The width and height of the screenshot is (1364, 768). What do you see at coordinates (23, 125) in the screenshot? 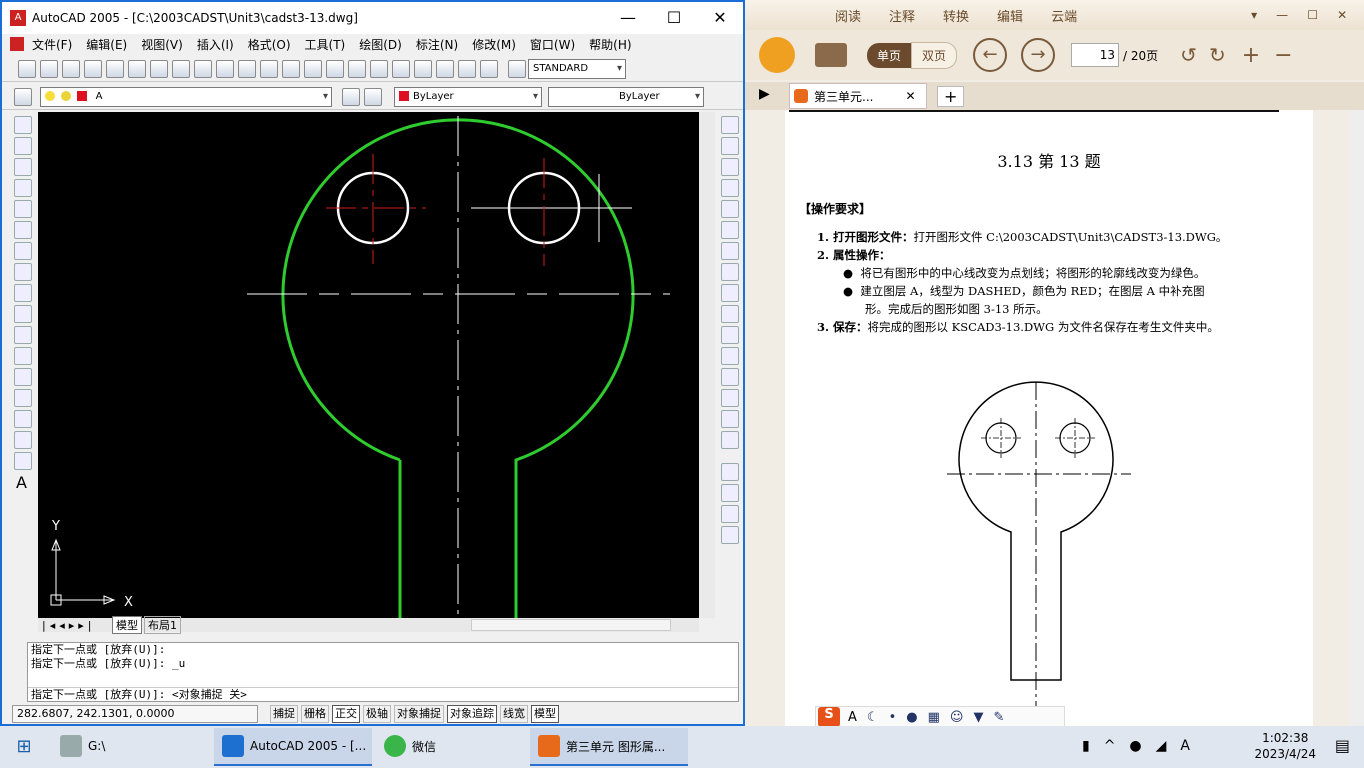
I see `line-icon` at bounding box center [23, 125].